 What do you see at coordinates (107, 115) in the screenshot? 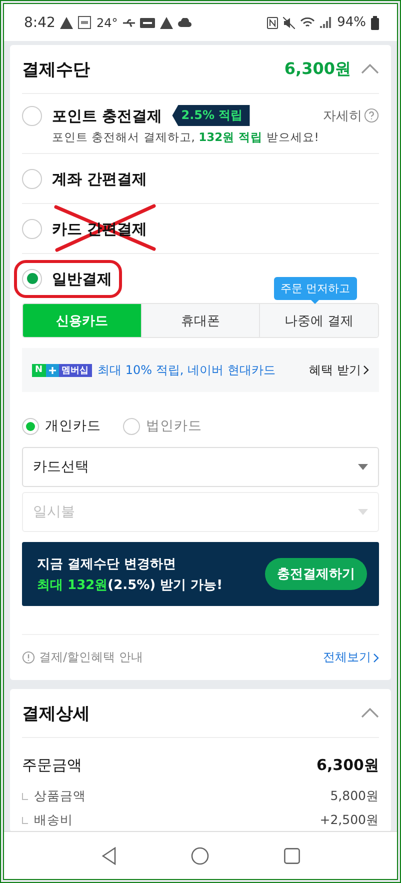
I see `option-label: 포인트 충전결제` at bounding box center [107, 115].